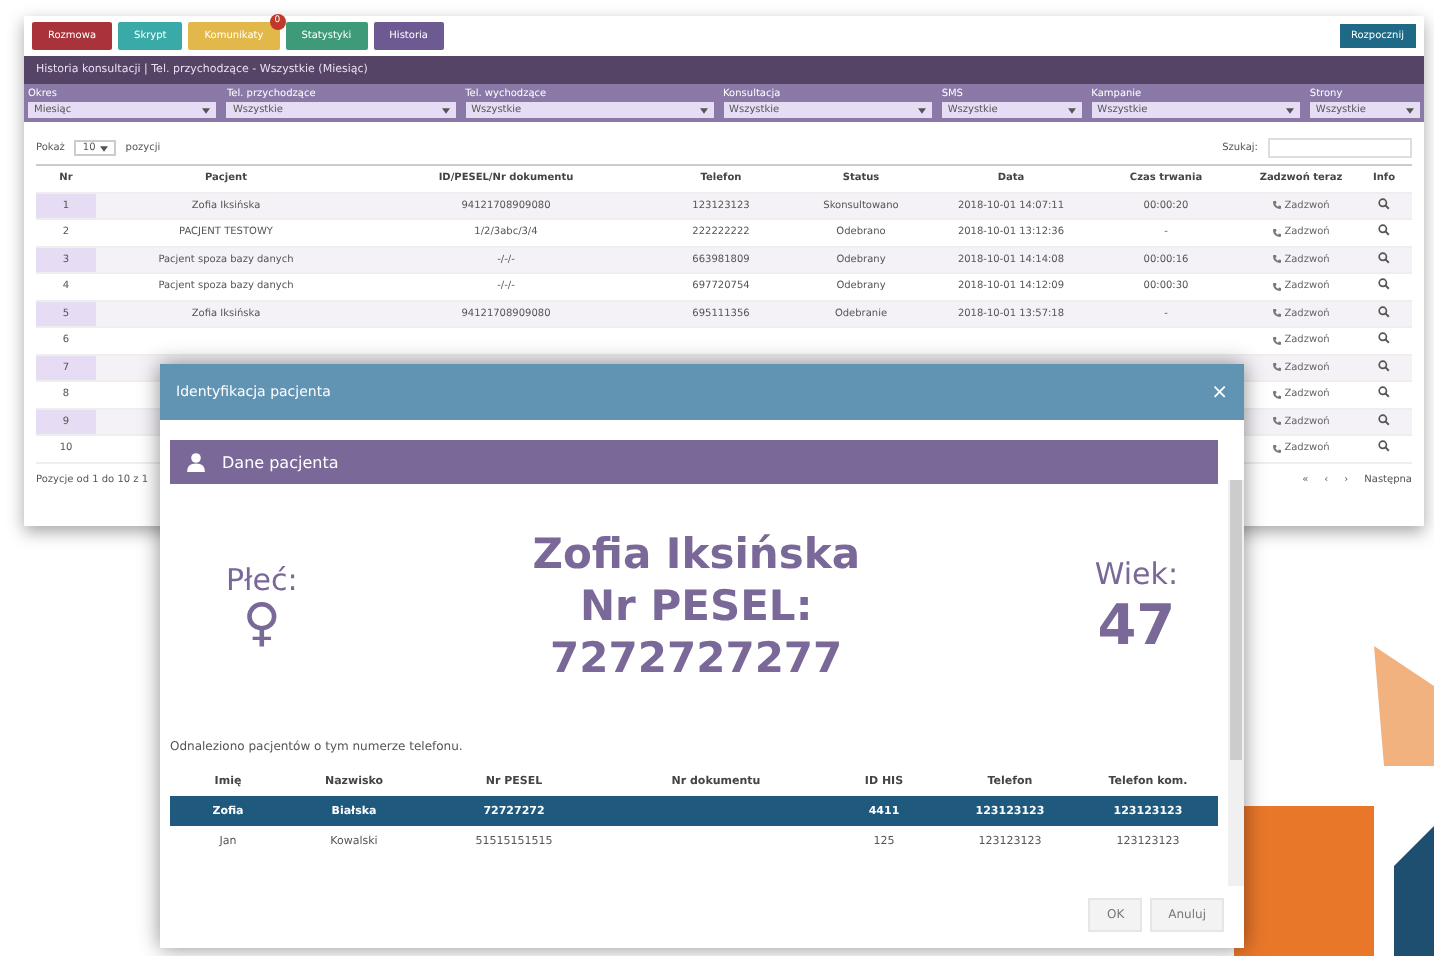 The width and height of the screenshot is (1434, 956). Describe the element at coordinates (262, 580) in the screenshot. I see `sex-label: Płeć:` at that location.